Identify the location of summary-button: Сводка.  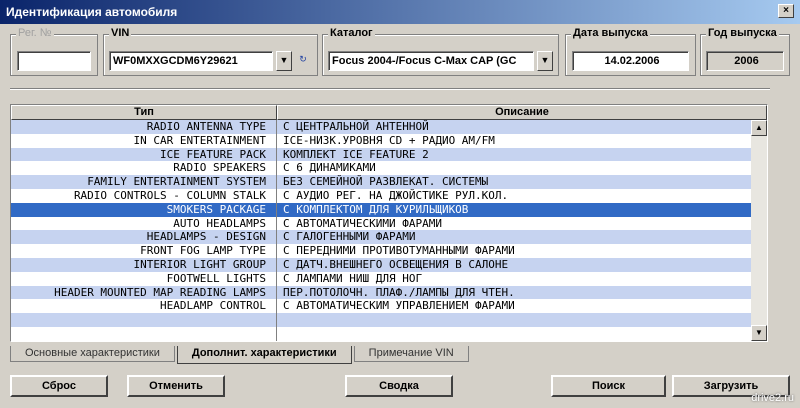
(399, 386).